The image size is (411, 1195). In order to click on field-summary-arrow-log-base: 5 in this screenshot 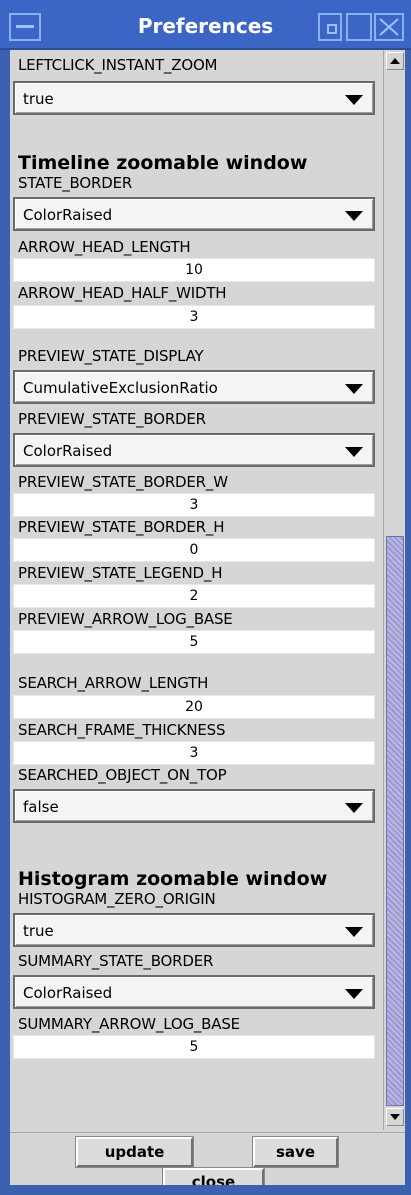, I will do `click(194, 1047)`.